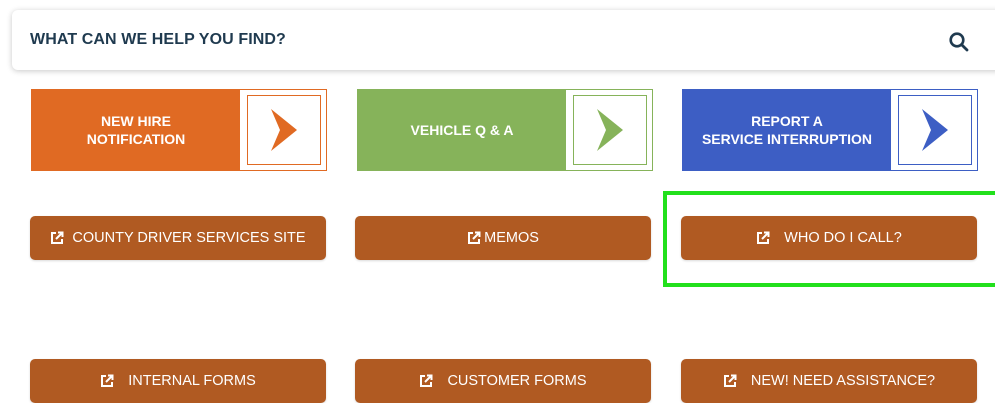 Image resolution: width=995 pixels, height=403 pixels. What do you see at coordinates (829, 239) in the screenshot?
I see `selection-highlight` at bounding box center [829, 239].